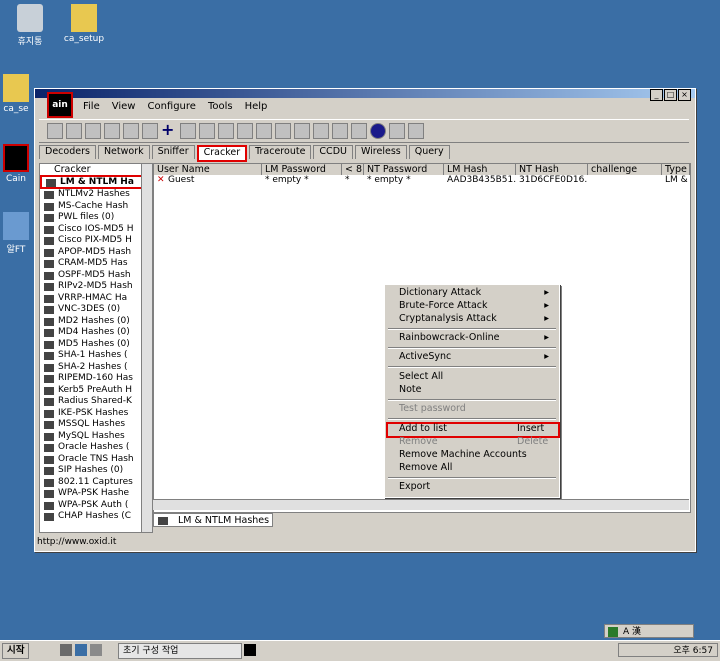  Describe the element at coordinates (150, 131) in the screenshot. I see `ntlm-challenge-icon` at that location.